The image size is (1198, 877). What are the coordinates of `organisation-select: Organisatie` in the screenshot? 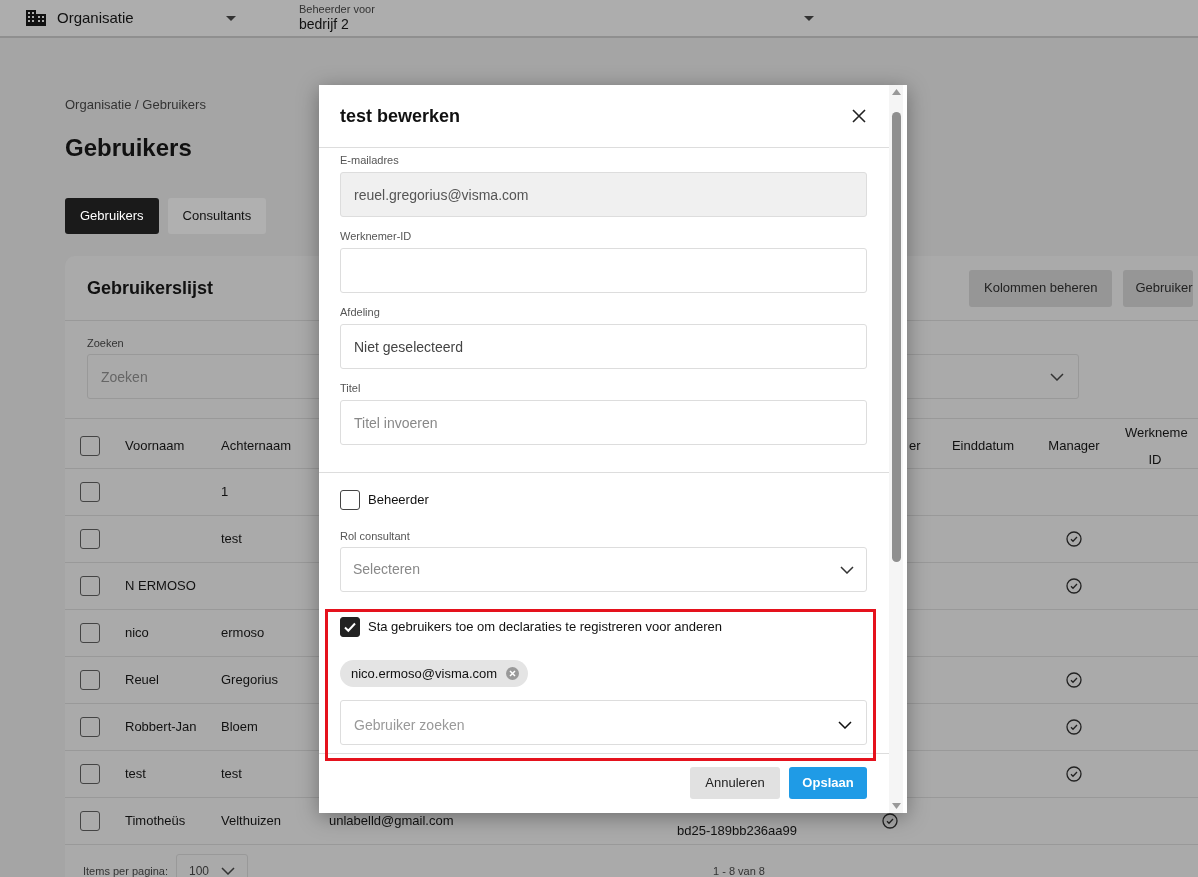 It's located at (131, 18).